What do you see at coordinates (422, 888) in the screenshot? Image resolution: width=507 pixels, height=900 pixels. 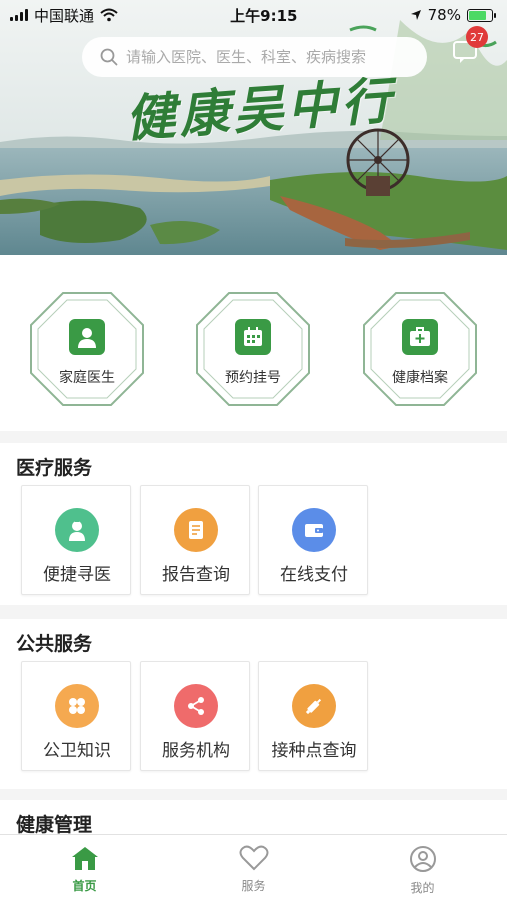 I see `tab-label: 我的` at bounding box center [422, 888].